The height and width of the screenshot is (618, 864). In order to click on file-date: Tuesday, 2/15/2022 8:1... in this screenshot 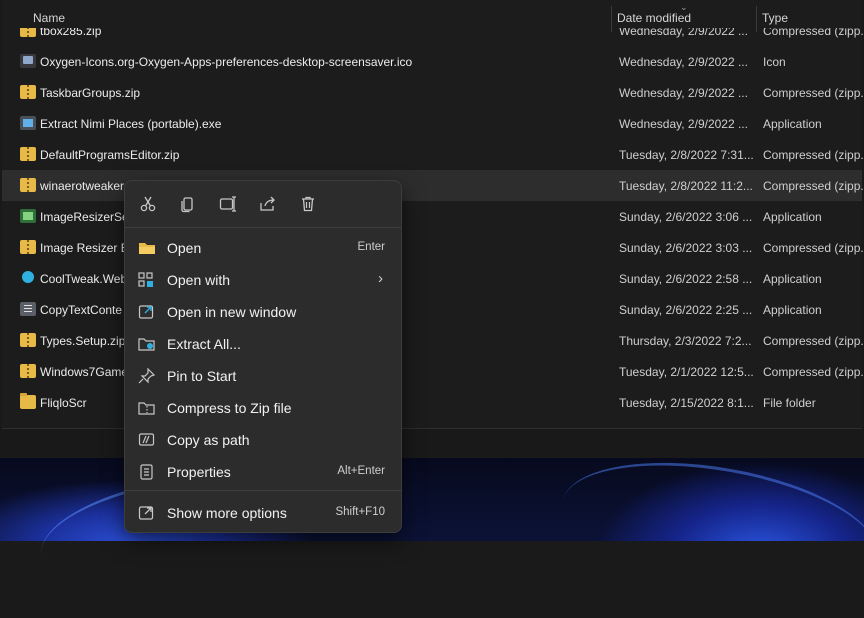, I will do `click(686, 403)`.